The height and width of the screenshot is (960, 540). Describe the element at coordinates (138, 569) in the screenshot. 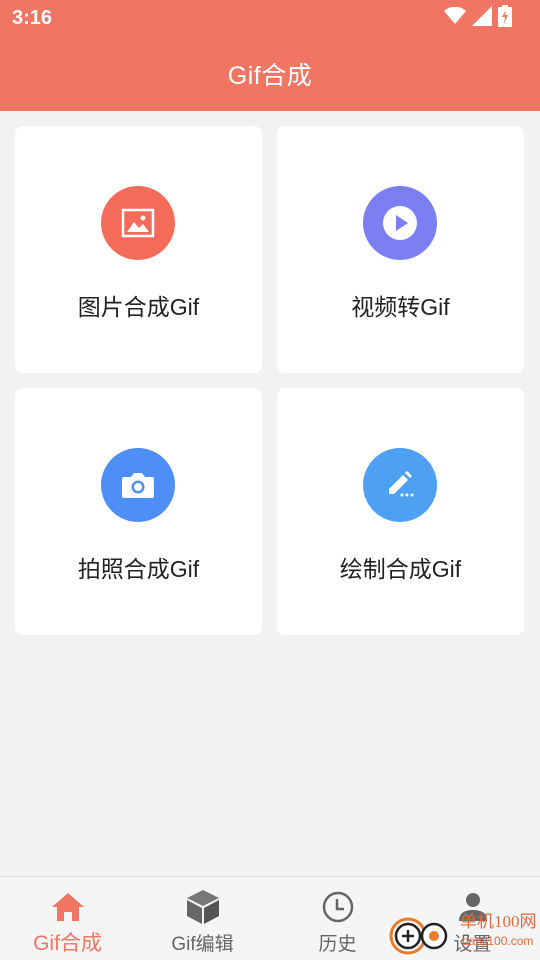

I see `card-label: 拍照合成Gif` at that location.